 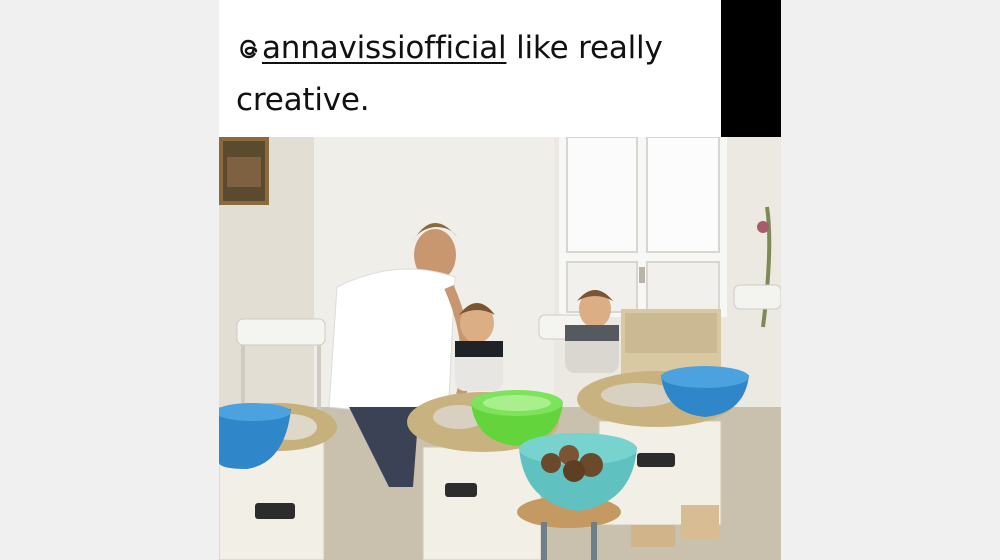 I want to click on black-side-bar, so click(x=751, y=68).